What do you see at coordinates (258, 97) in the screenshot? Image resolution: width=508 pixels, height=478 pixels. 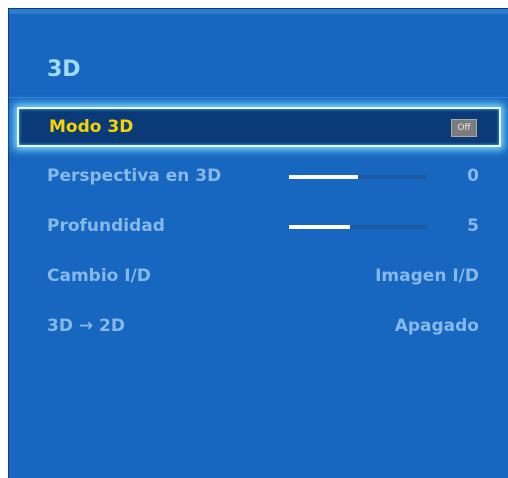 I see `title-divider` at bounding box center [258, 97].